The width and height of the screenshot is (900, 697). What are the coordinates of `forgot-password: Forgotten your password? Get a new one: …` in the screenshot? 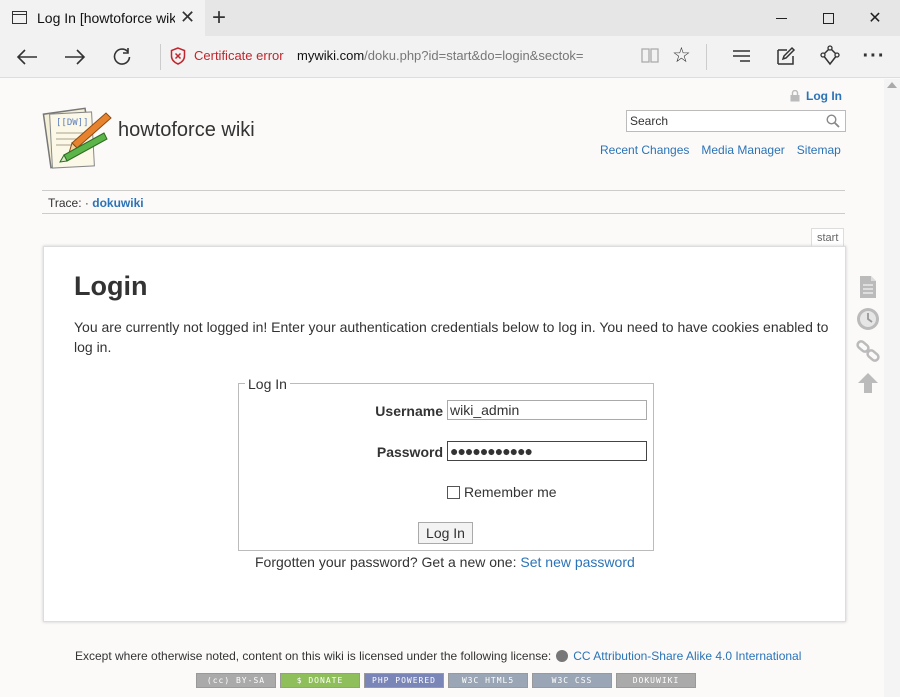 It's located at (445, 562).